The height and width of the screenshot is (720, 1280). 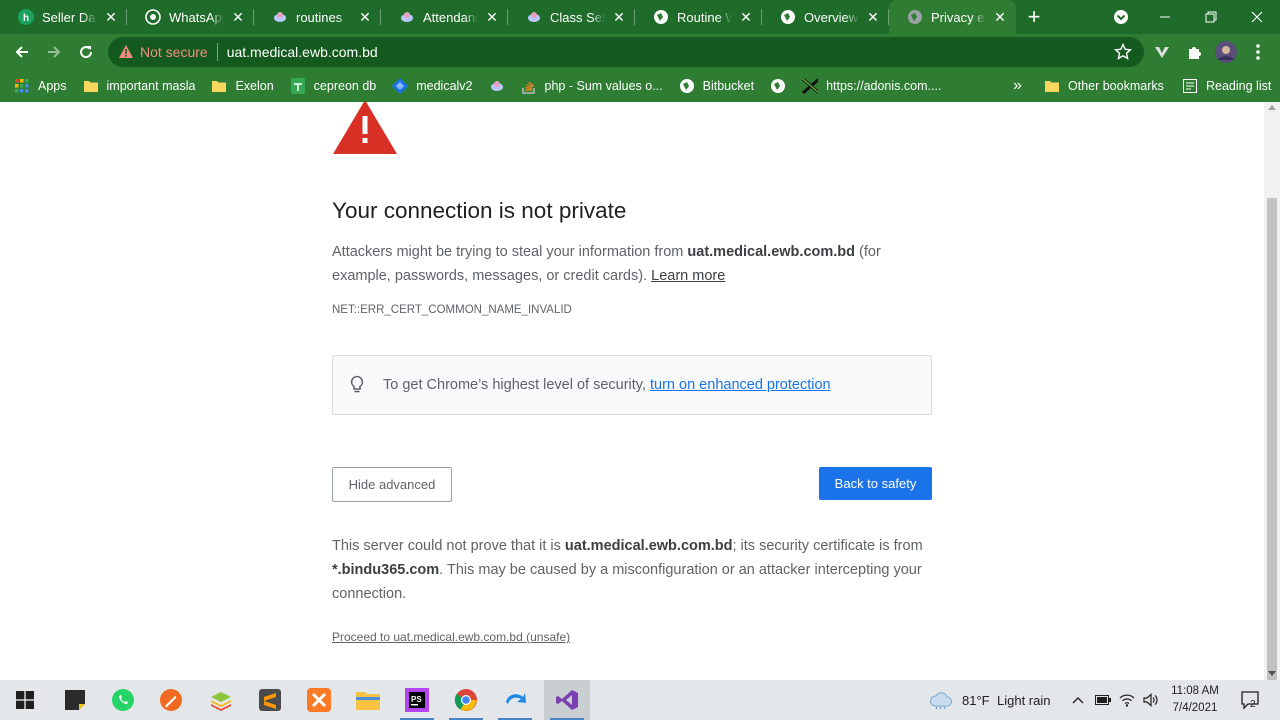 What do you see at coordinates (1272, 673) in the screenshot?
I see `scroll-down-arrow` at bounding box center [1272, 673].